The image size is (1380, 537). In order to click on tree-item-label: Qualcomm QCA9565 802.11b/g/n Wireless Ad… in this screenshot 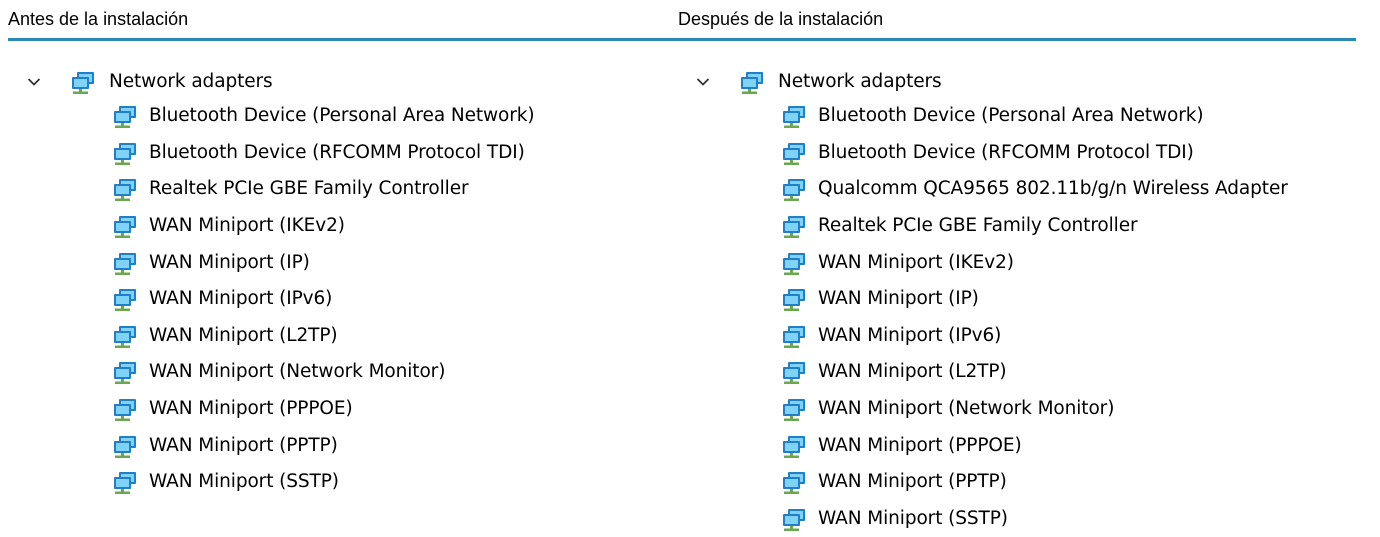, I will do `click(1053, 189)`.